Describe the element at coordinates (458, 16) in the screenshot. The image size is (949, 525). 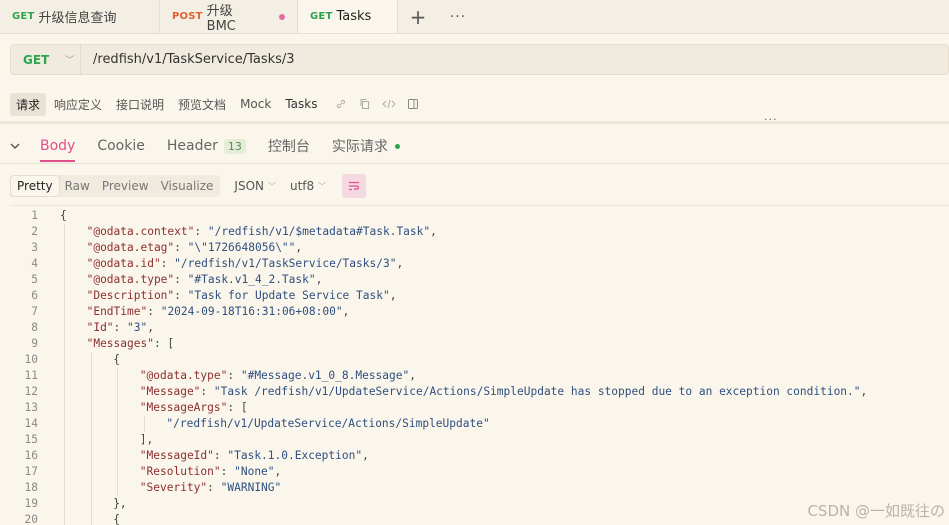
I see `more-tabs-icon: ···` at that location.